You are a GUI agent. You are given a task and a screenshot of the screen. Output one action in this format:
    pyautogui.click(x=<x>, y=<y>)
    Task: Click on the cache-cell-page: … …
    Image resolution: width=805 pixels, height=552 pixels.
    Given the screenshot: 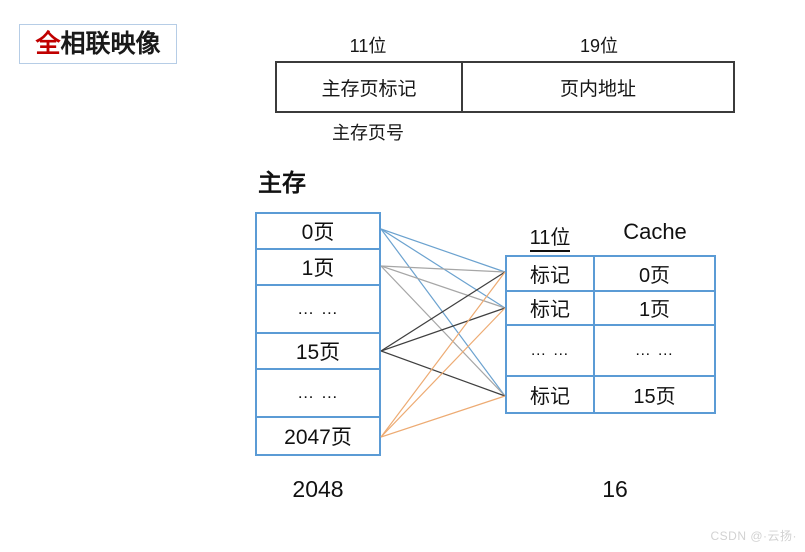 What is the action you would take?
    pyautogui.click(x=654, y=350)
    